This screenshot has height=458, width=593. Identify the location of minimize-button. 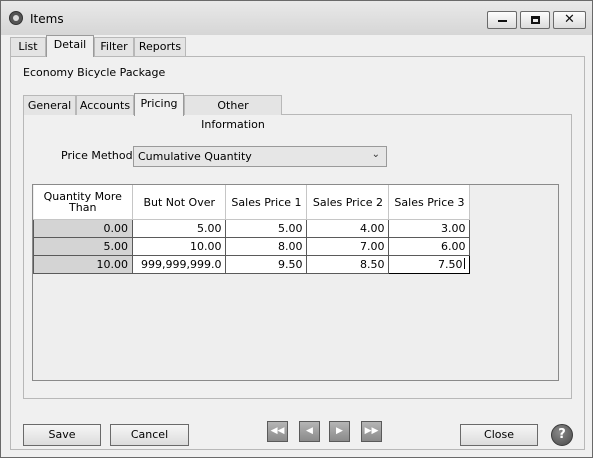
(502, 20).